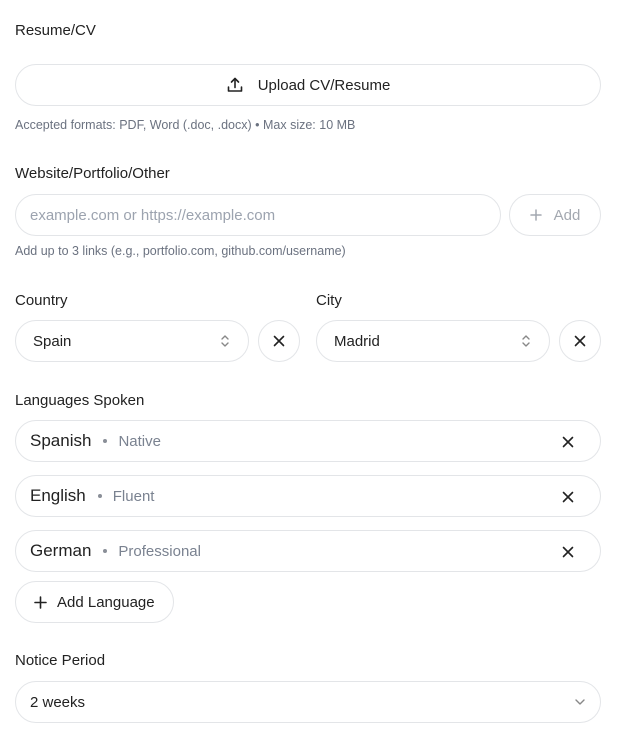 This screenshot has width=622, height=742. Describe the element at coordinates (258, 215) in the screenshot. I see `website-input` at that location.